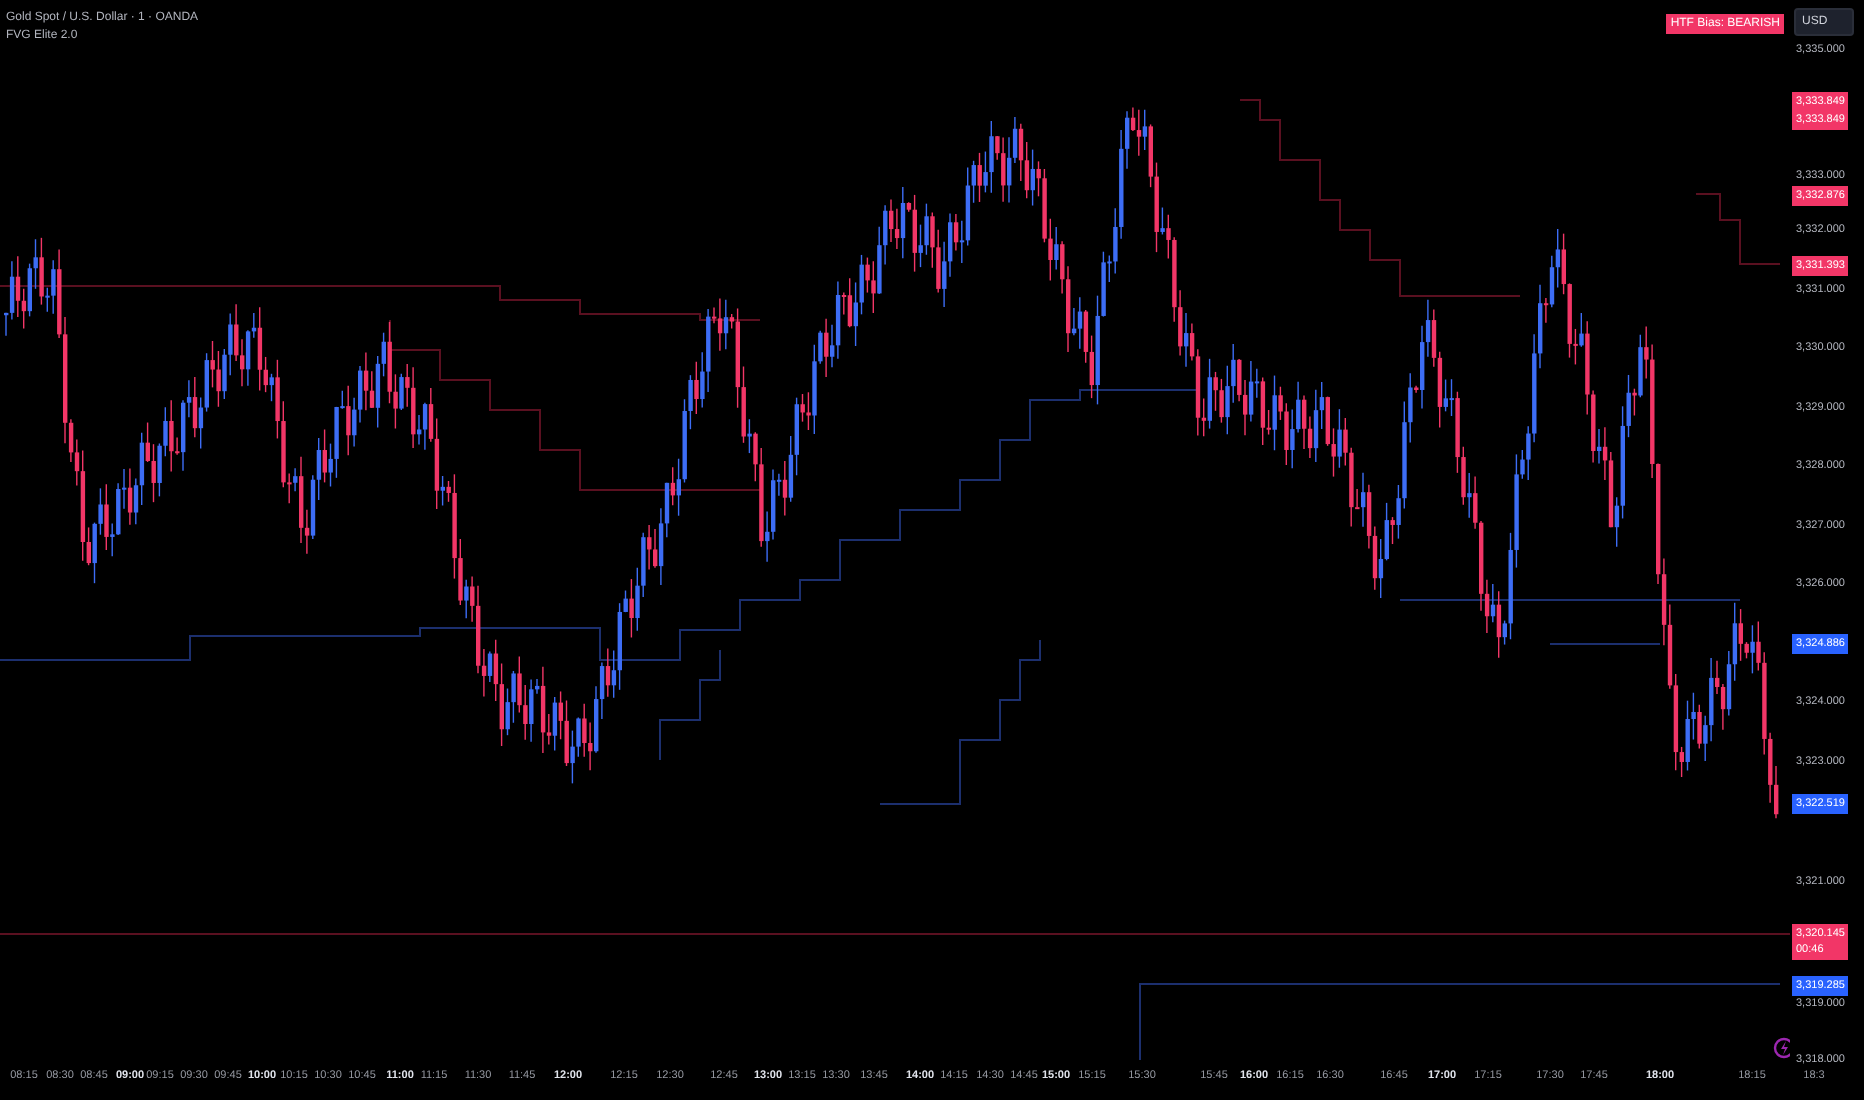  Describe the element at coordinates (1781, 1048) in the screenshot. I see `logo-icon` at that location.